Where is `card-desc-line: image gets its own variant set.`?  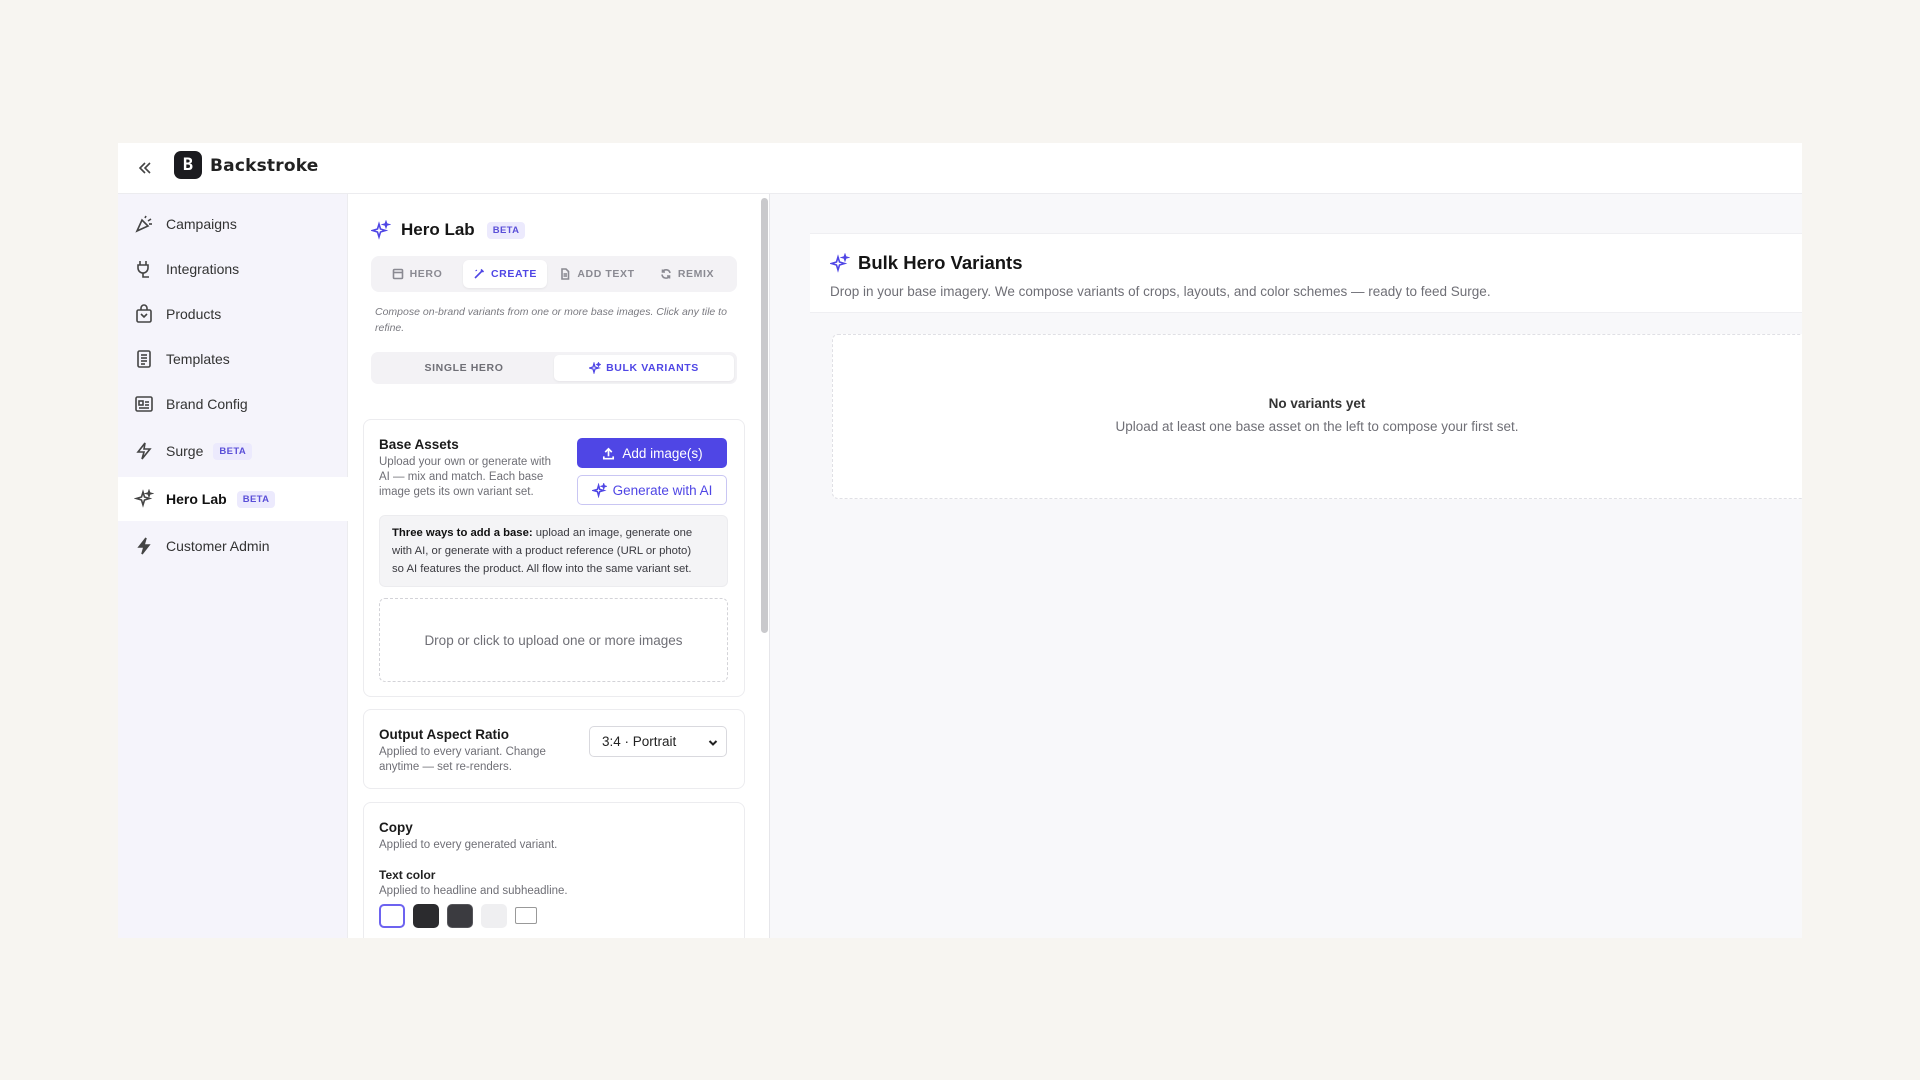
card-desc-line: image gets its own variant set. is located at coordinates (456, 492).